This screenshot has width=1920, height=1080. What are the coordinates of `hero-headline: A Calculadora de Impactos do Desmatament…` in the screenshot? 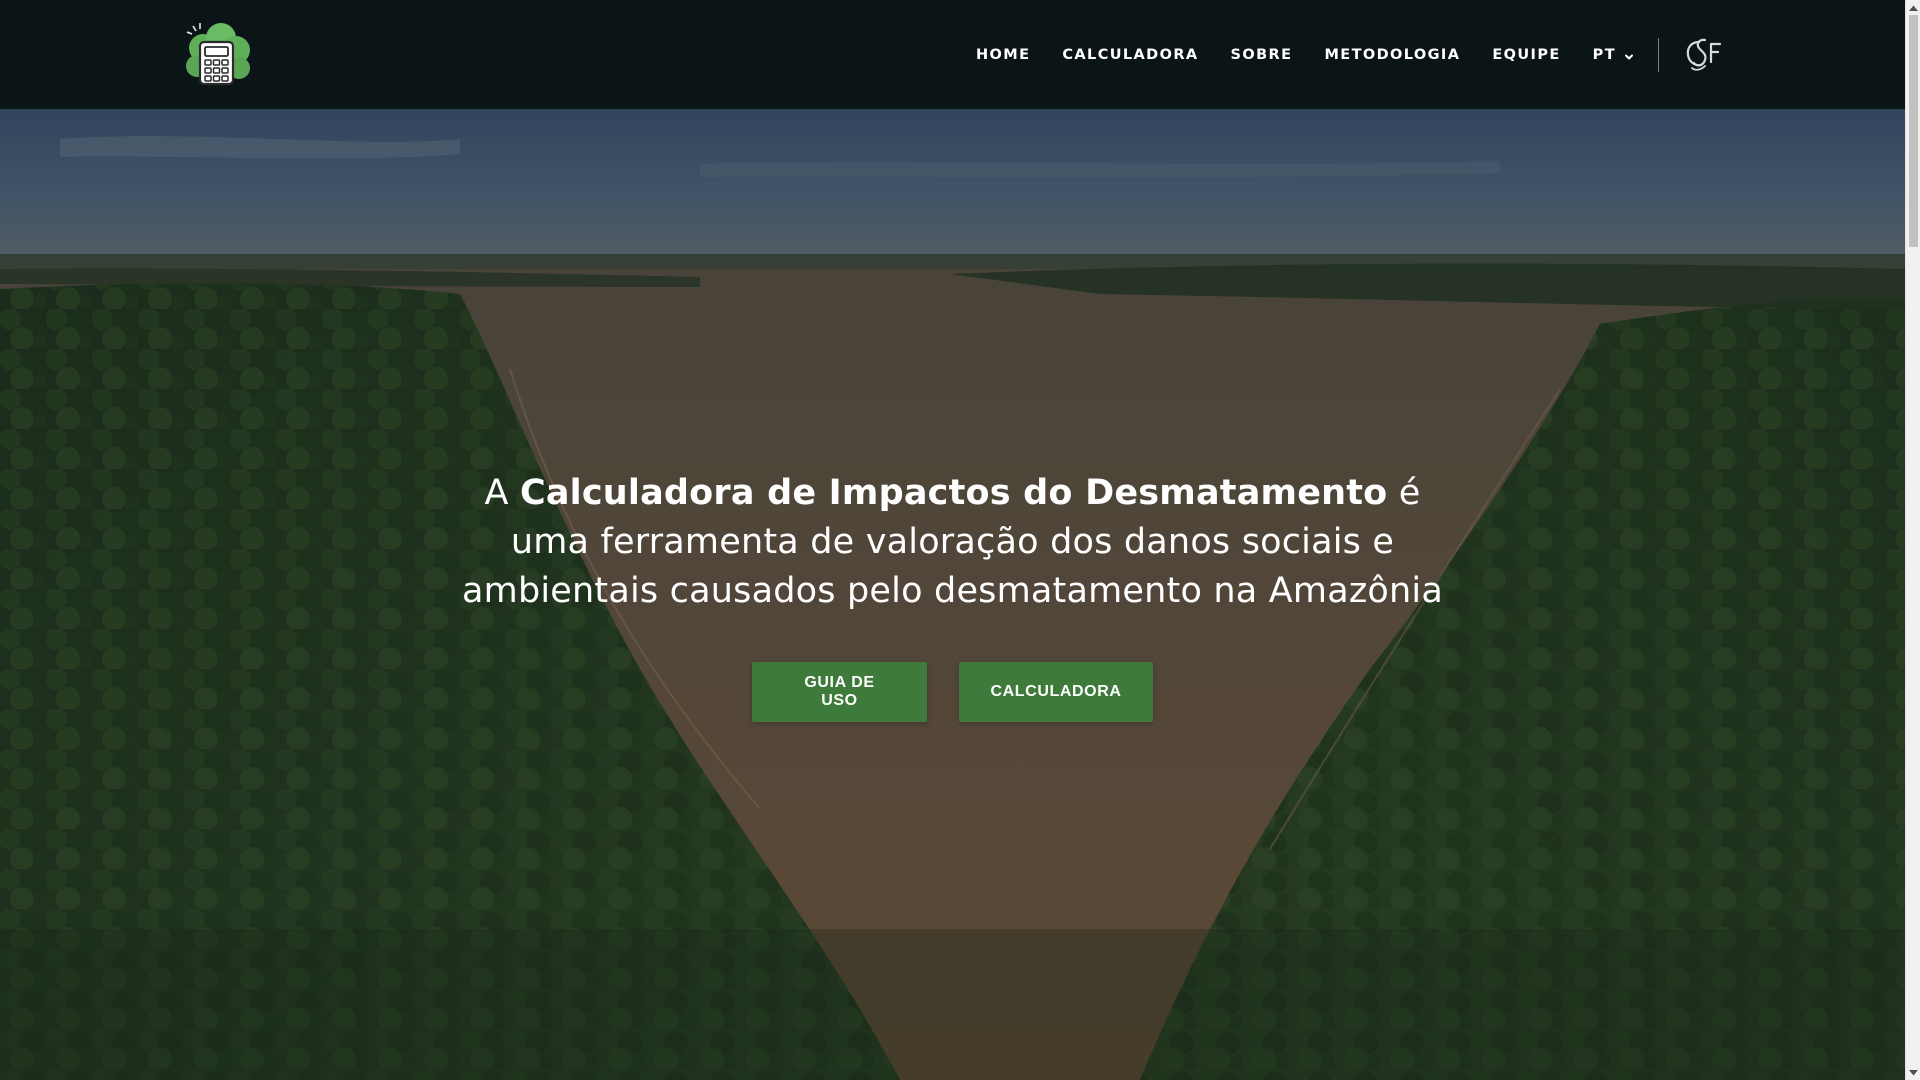 It's located at (952, 542).